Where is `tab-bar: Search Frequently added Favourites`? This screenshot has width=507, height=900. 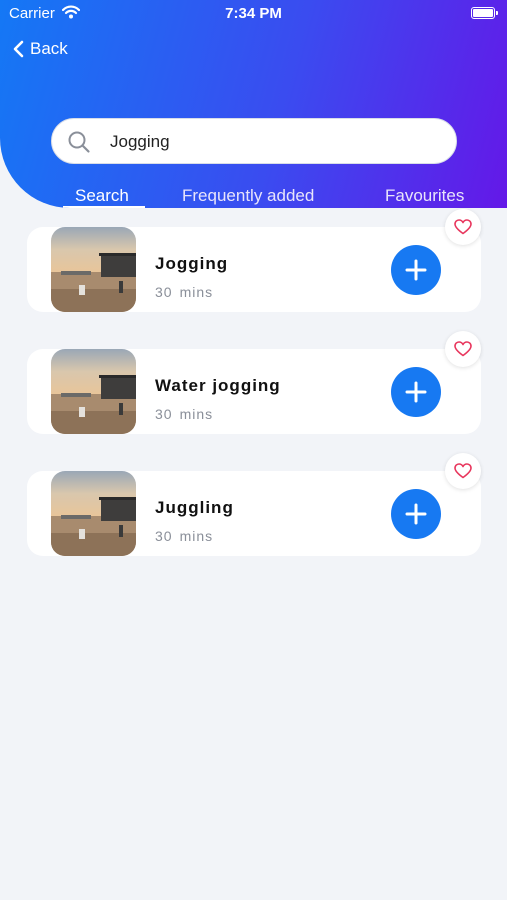
tab-bar: Search Frequently added Favourites is located at coordinates (253, 197).